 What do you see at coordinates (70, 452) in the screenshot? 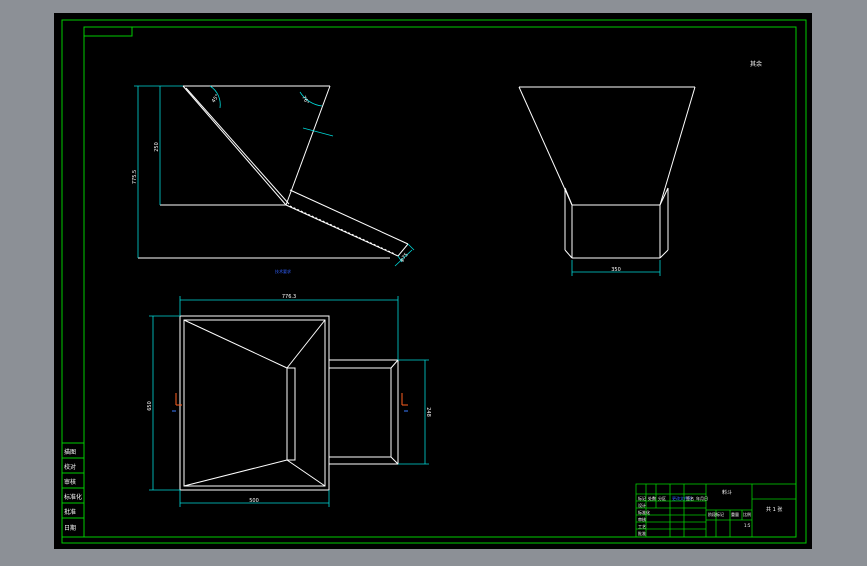
I see `stamp-row-1: 描图` at bounding box center [70, 452].